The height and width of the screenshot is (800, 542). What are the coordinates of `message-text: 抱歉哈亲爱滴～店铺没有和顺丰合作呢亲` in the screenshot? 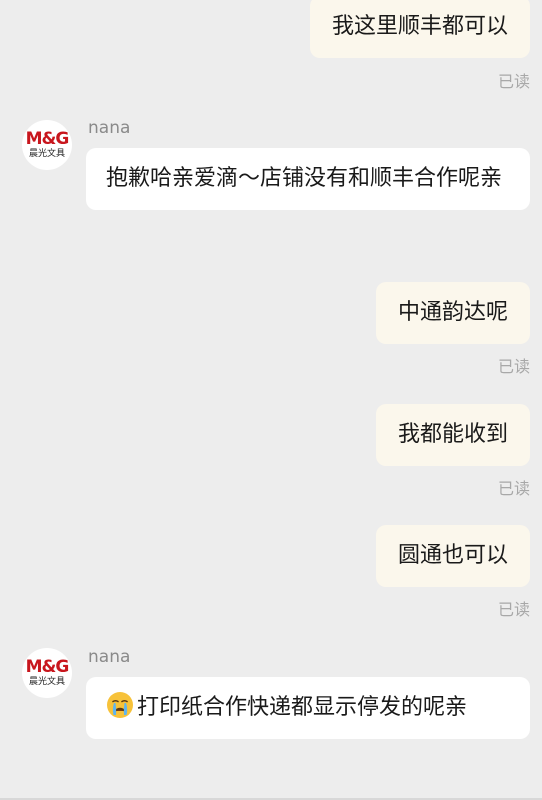 It's located at (304, 178).